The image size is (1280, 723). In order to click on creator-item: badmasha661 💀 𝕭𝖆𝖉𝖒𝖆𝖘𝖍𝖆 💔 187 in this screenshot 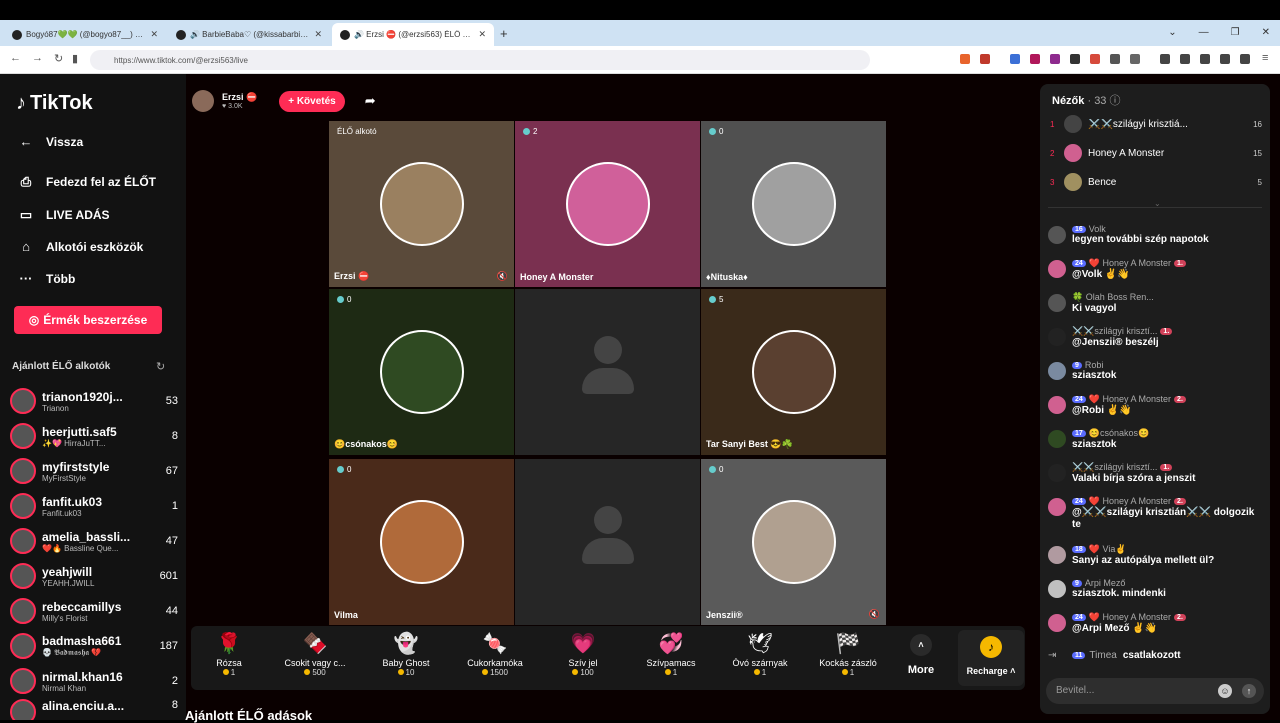, I will do `click(94, 646)`.